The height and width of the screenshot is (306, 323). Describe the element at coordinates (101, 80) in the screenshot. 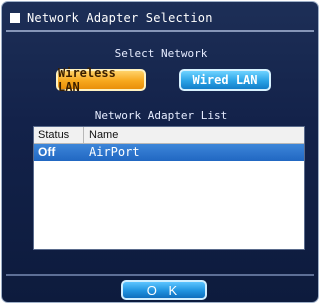

I see `wireless-lan-button: Wireless LAN` at that location.